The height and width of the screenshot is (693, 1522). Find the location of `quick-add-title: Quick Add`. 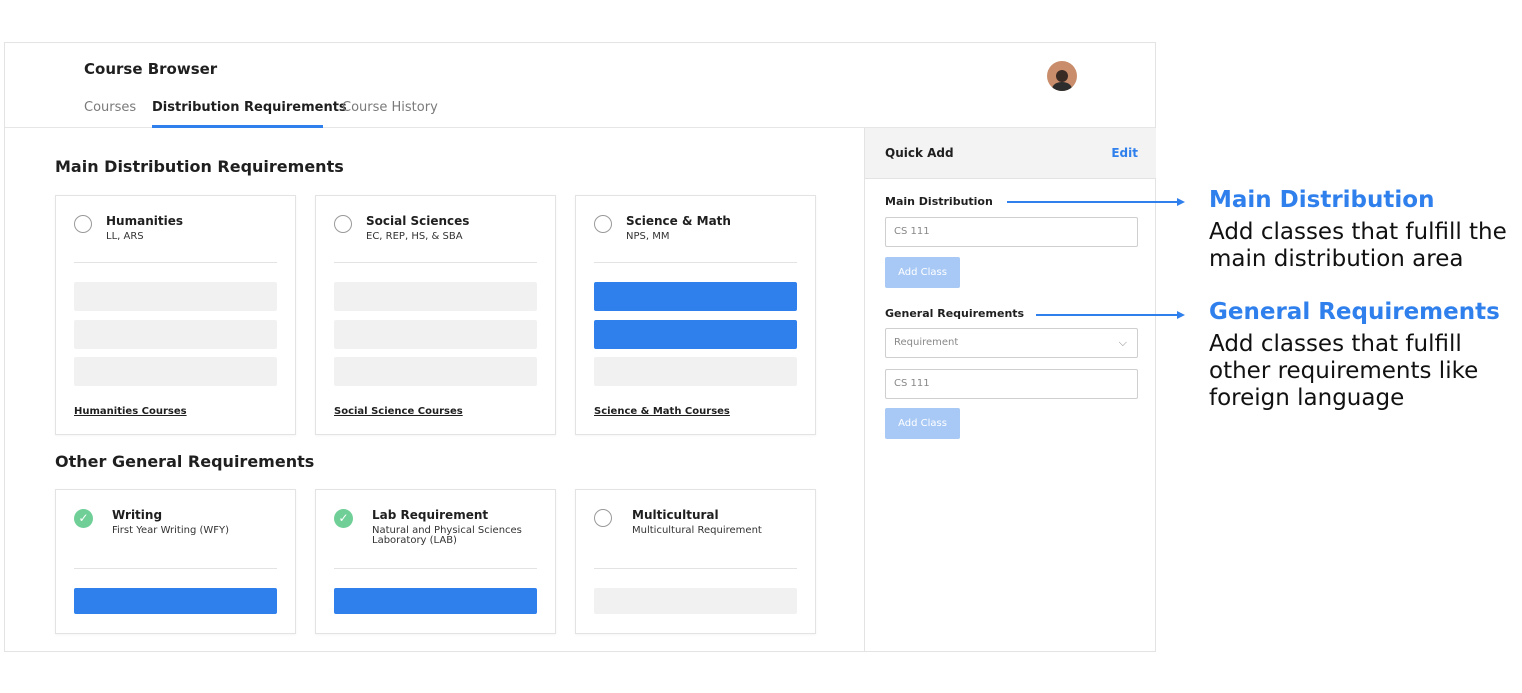

quick-add-title: Quick Add is located at coordinates (919, 153).